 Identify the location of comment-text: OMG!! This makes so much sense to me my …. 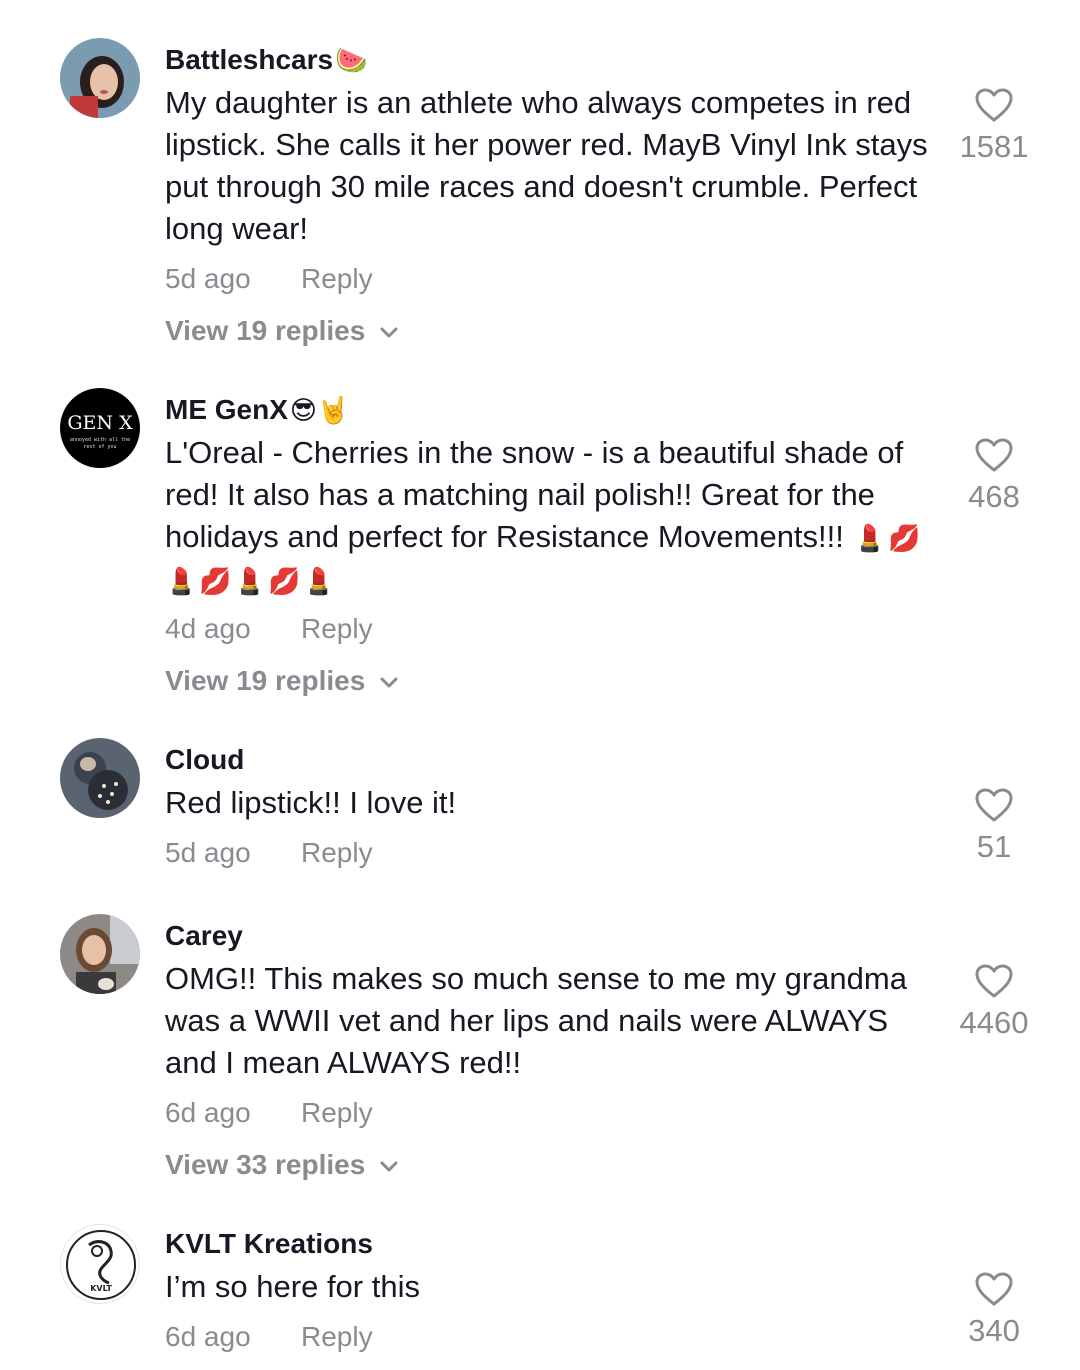
(536, 1020).